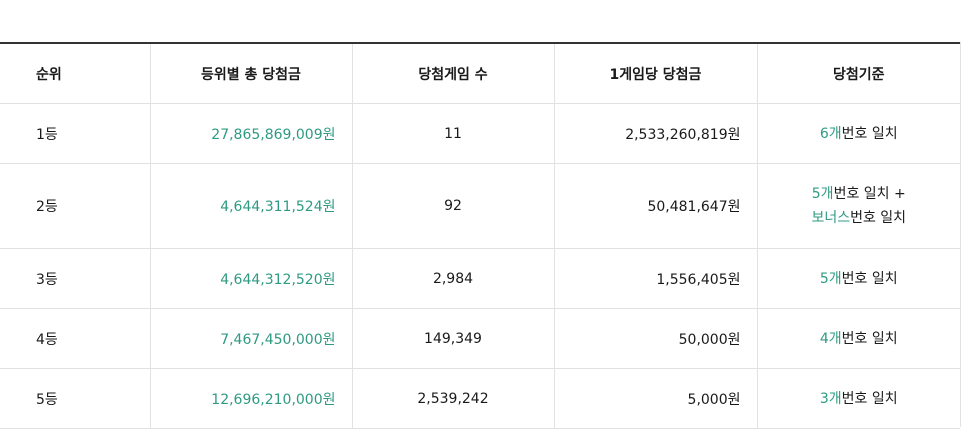  Describe the element at coordinates (655, 133) in the screenshot. I see `prize-per-game-cell: 2,533,260,819원` at that location.